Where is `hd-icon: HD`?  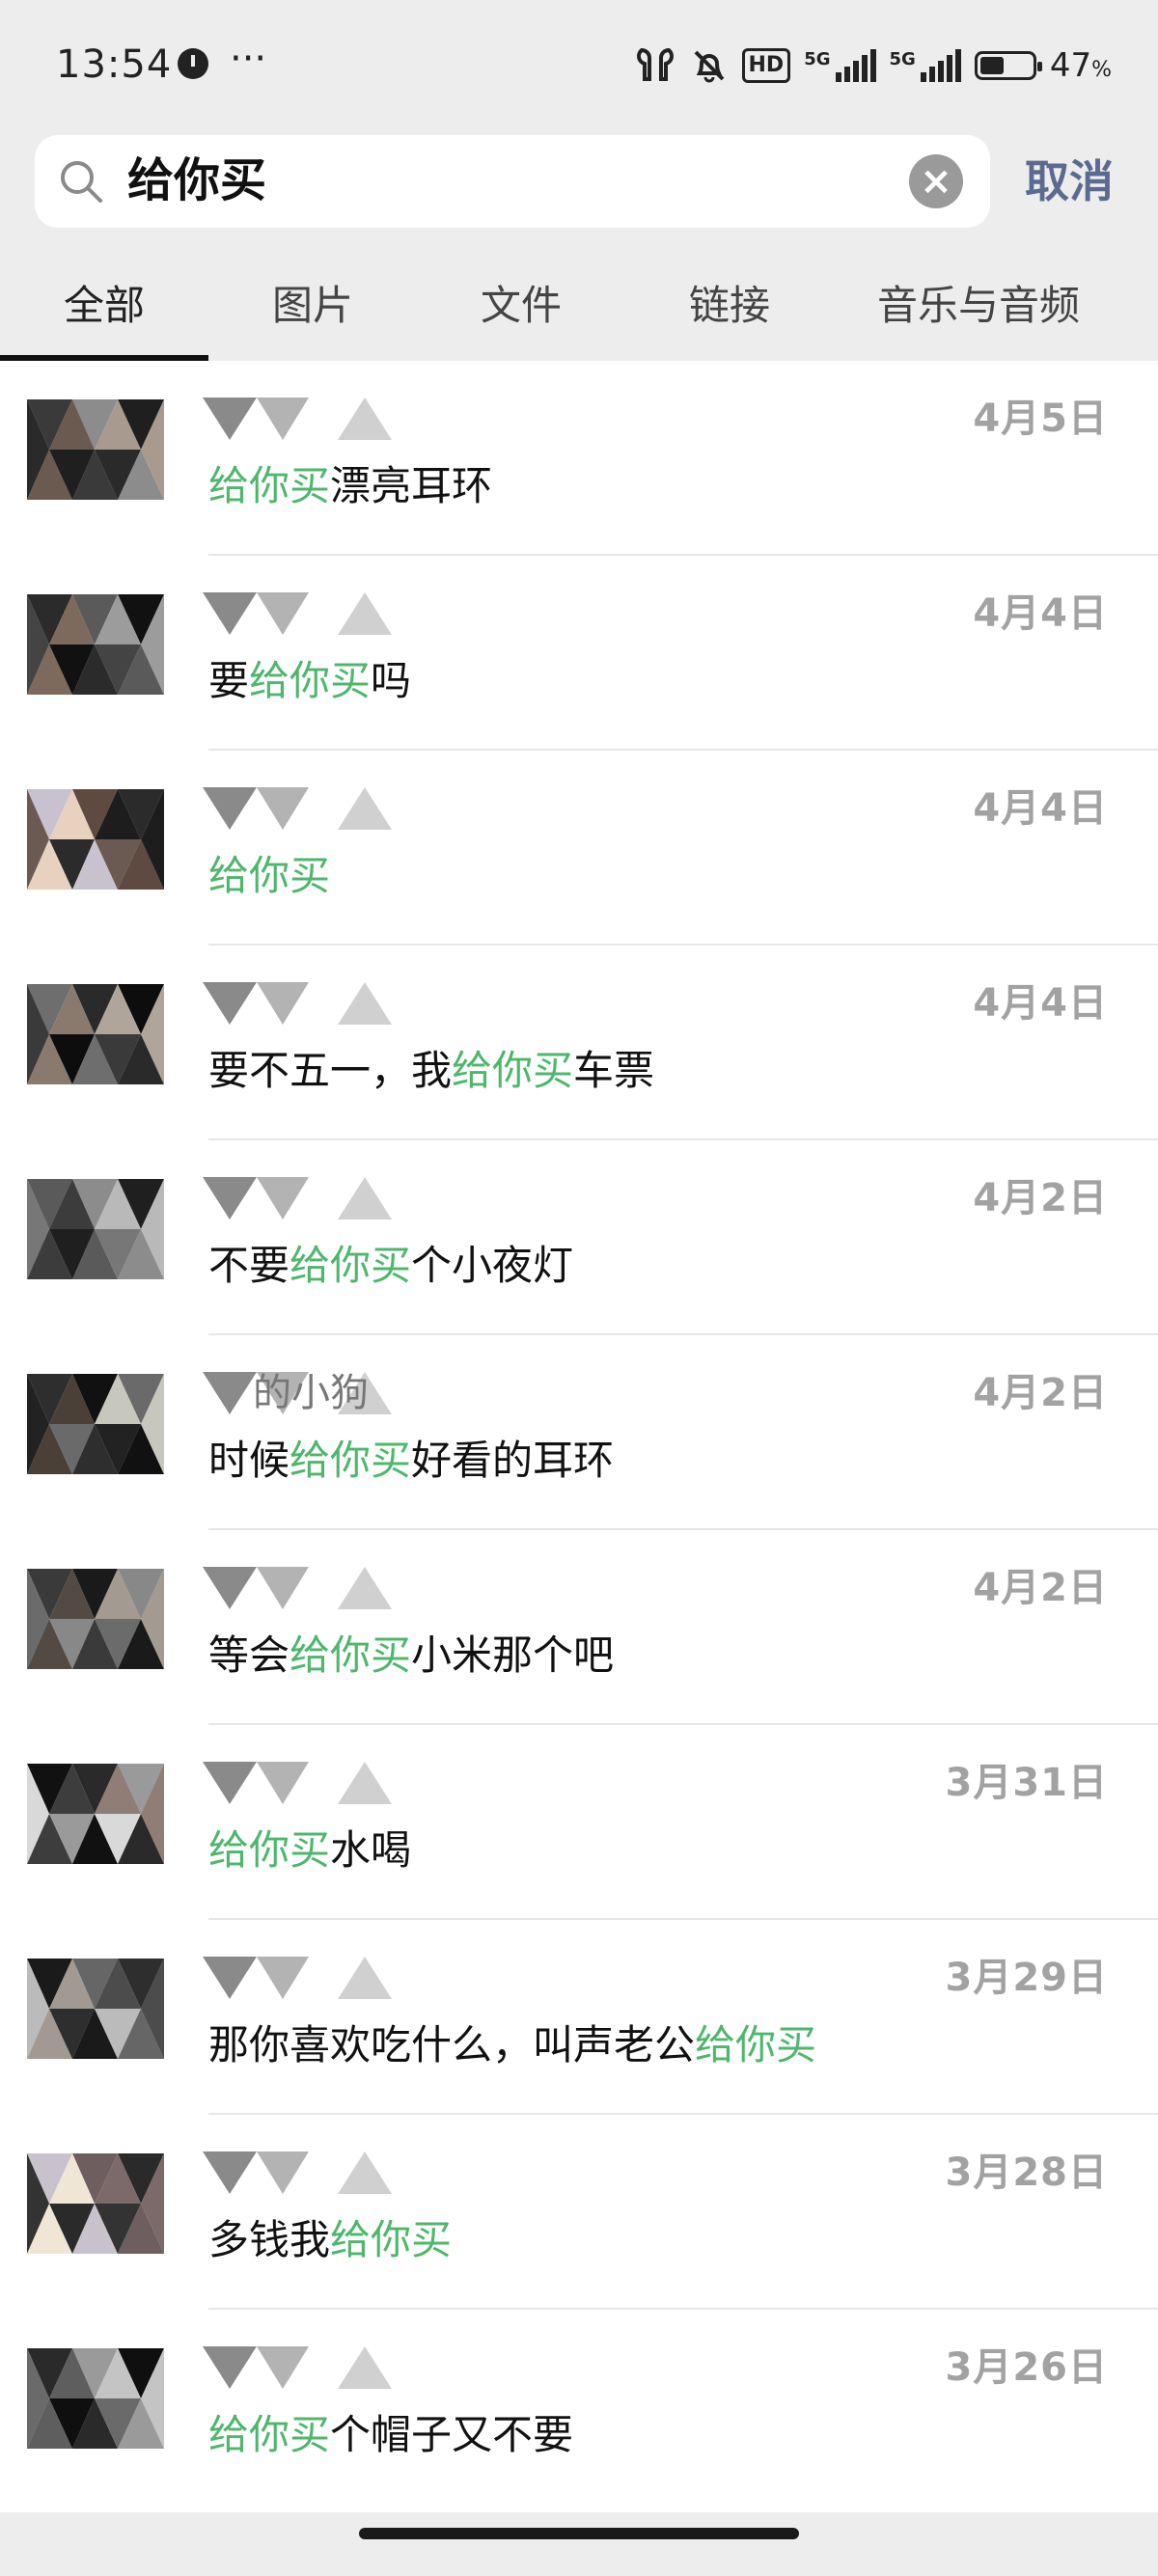 hd-icon: HD is located at coordinates (766, 65).